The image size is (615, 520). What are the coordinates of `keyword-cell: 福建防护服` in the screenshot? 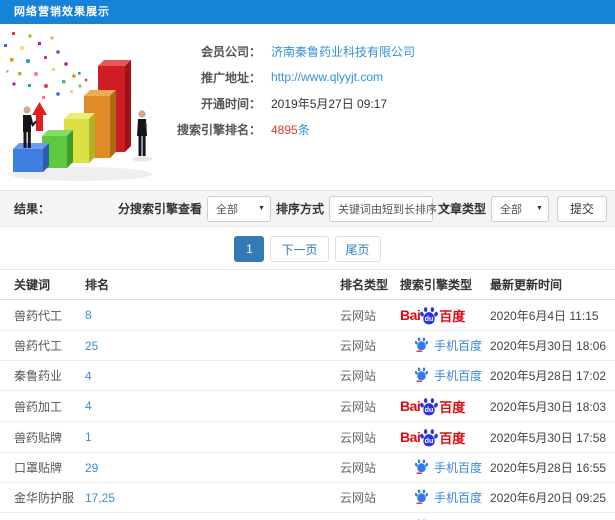 It's located at (42, 516).